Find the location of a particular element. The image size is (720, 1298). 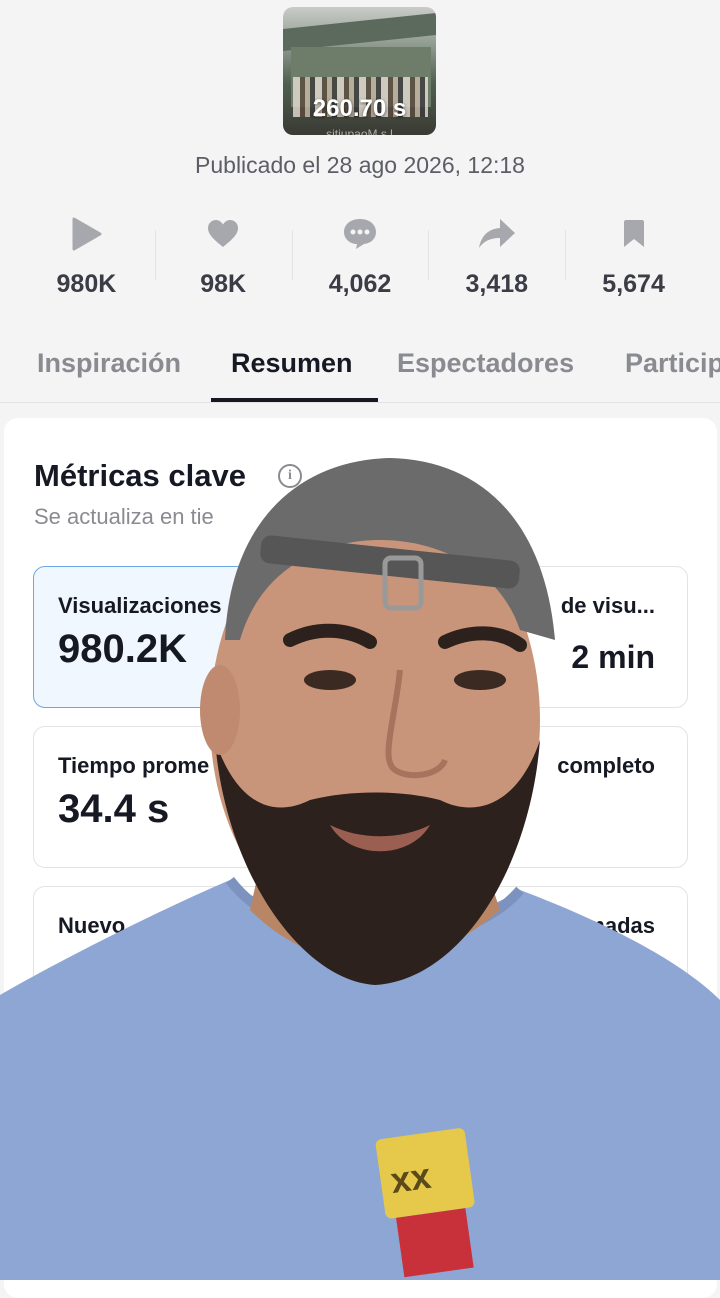

tab-inspiracion: Inspiración is located at coordinates (109, 363).